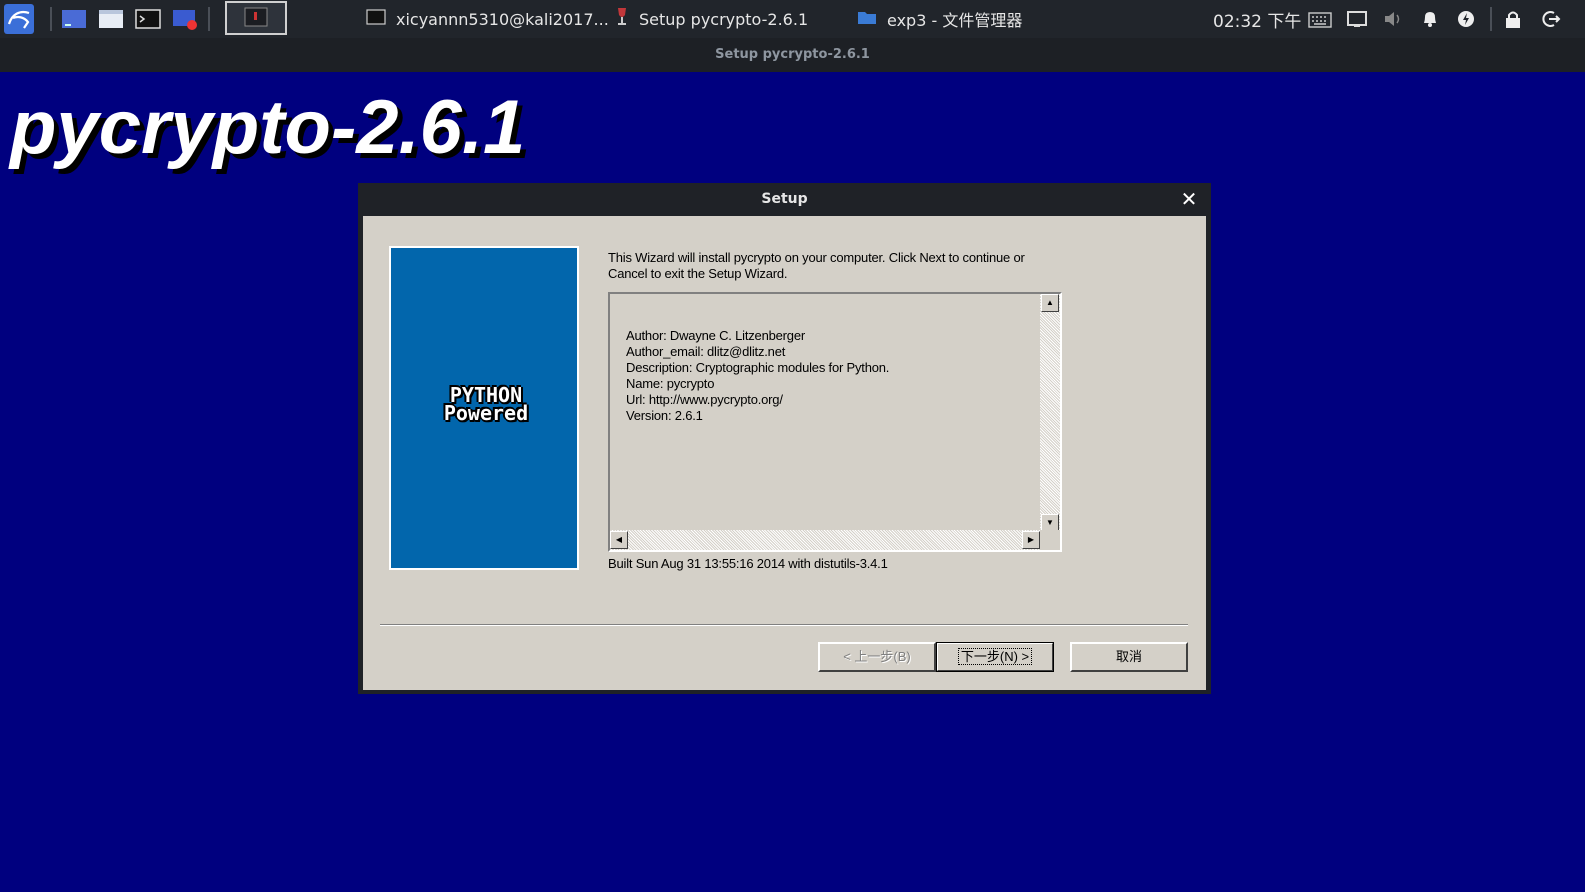 Image resolution: width=1585 pixels, height=892 pixels. What do you see at coordinates (148, 19) in the screenshot?
I see `terminal-launcher-icon` at bounding box center [148, 19].